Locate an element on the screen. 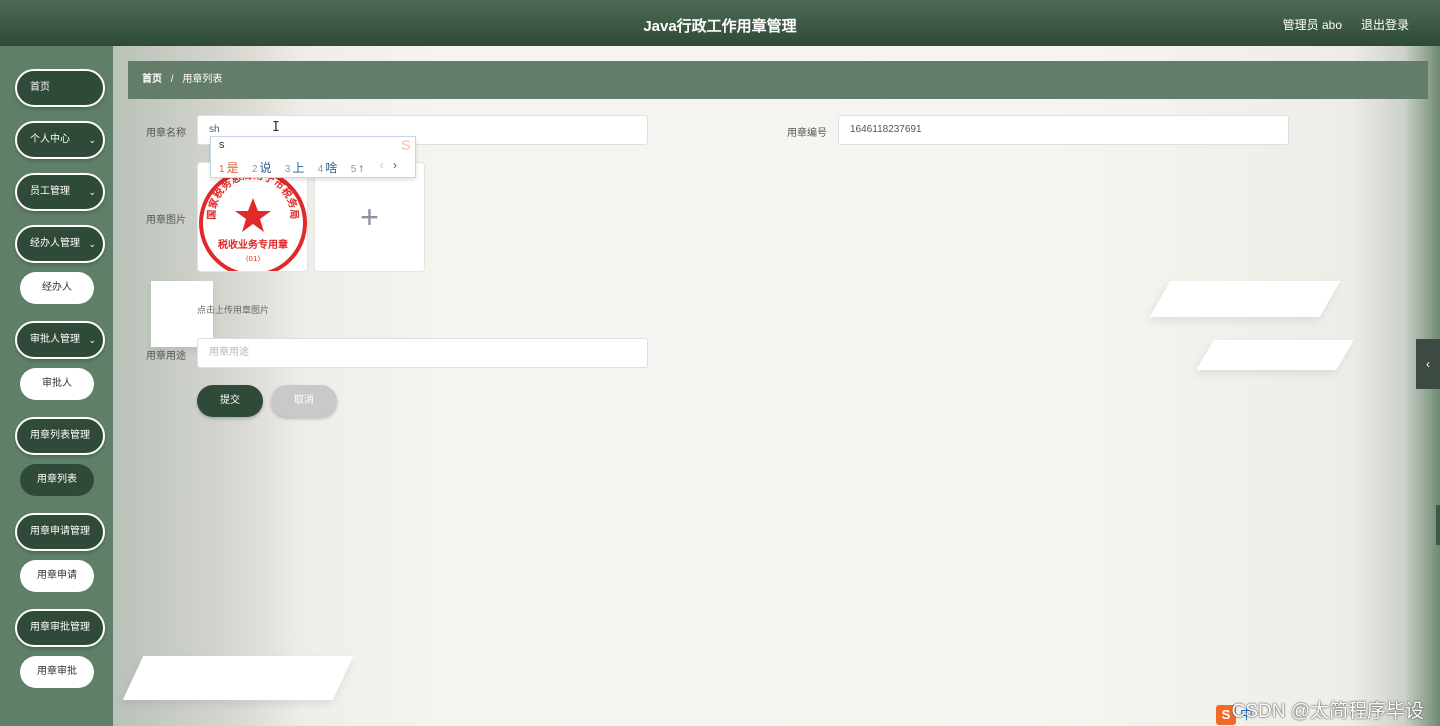 The width and height of the screenshot is (1440, 726). sidebar-item-label: 审批人管理 is located at coordinates (55, 339).